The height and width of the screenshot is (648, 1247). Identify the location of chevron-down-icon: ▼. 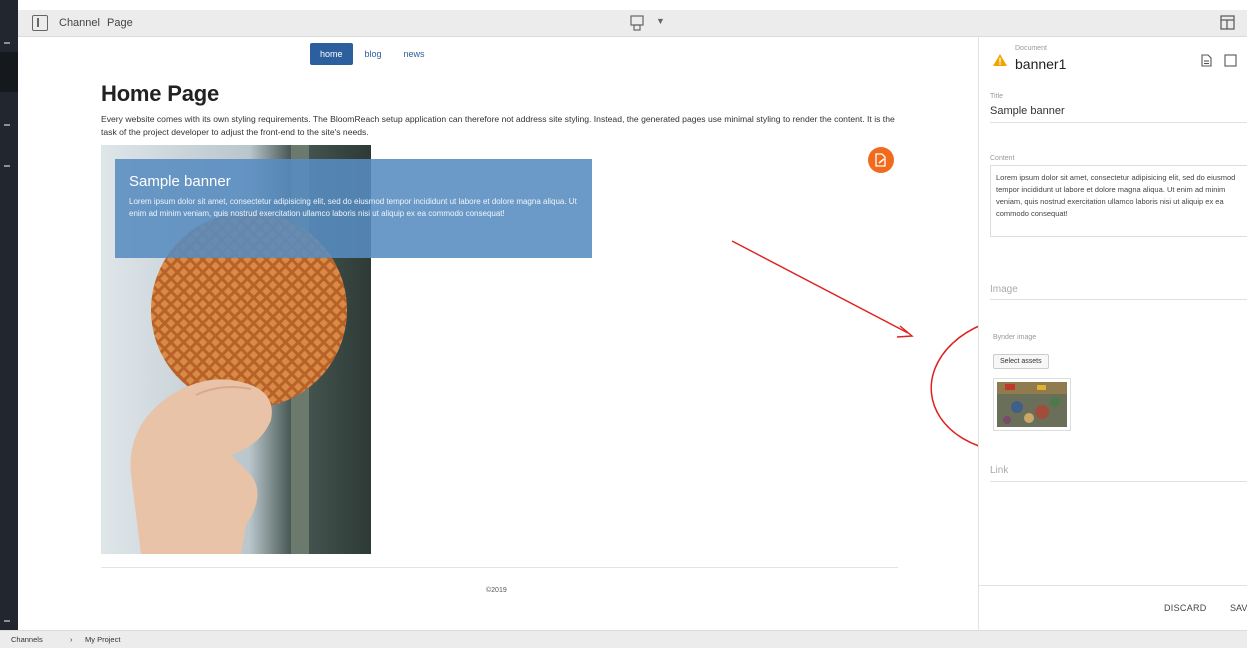
(660, 21).